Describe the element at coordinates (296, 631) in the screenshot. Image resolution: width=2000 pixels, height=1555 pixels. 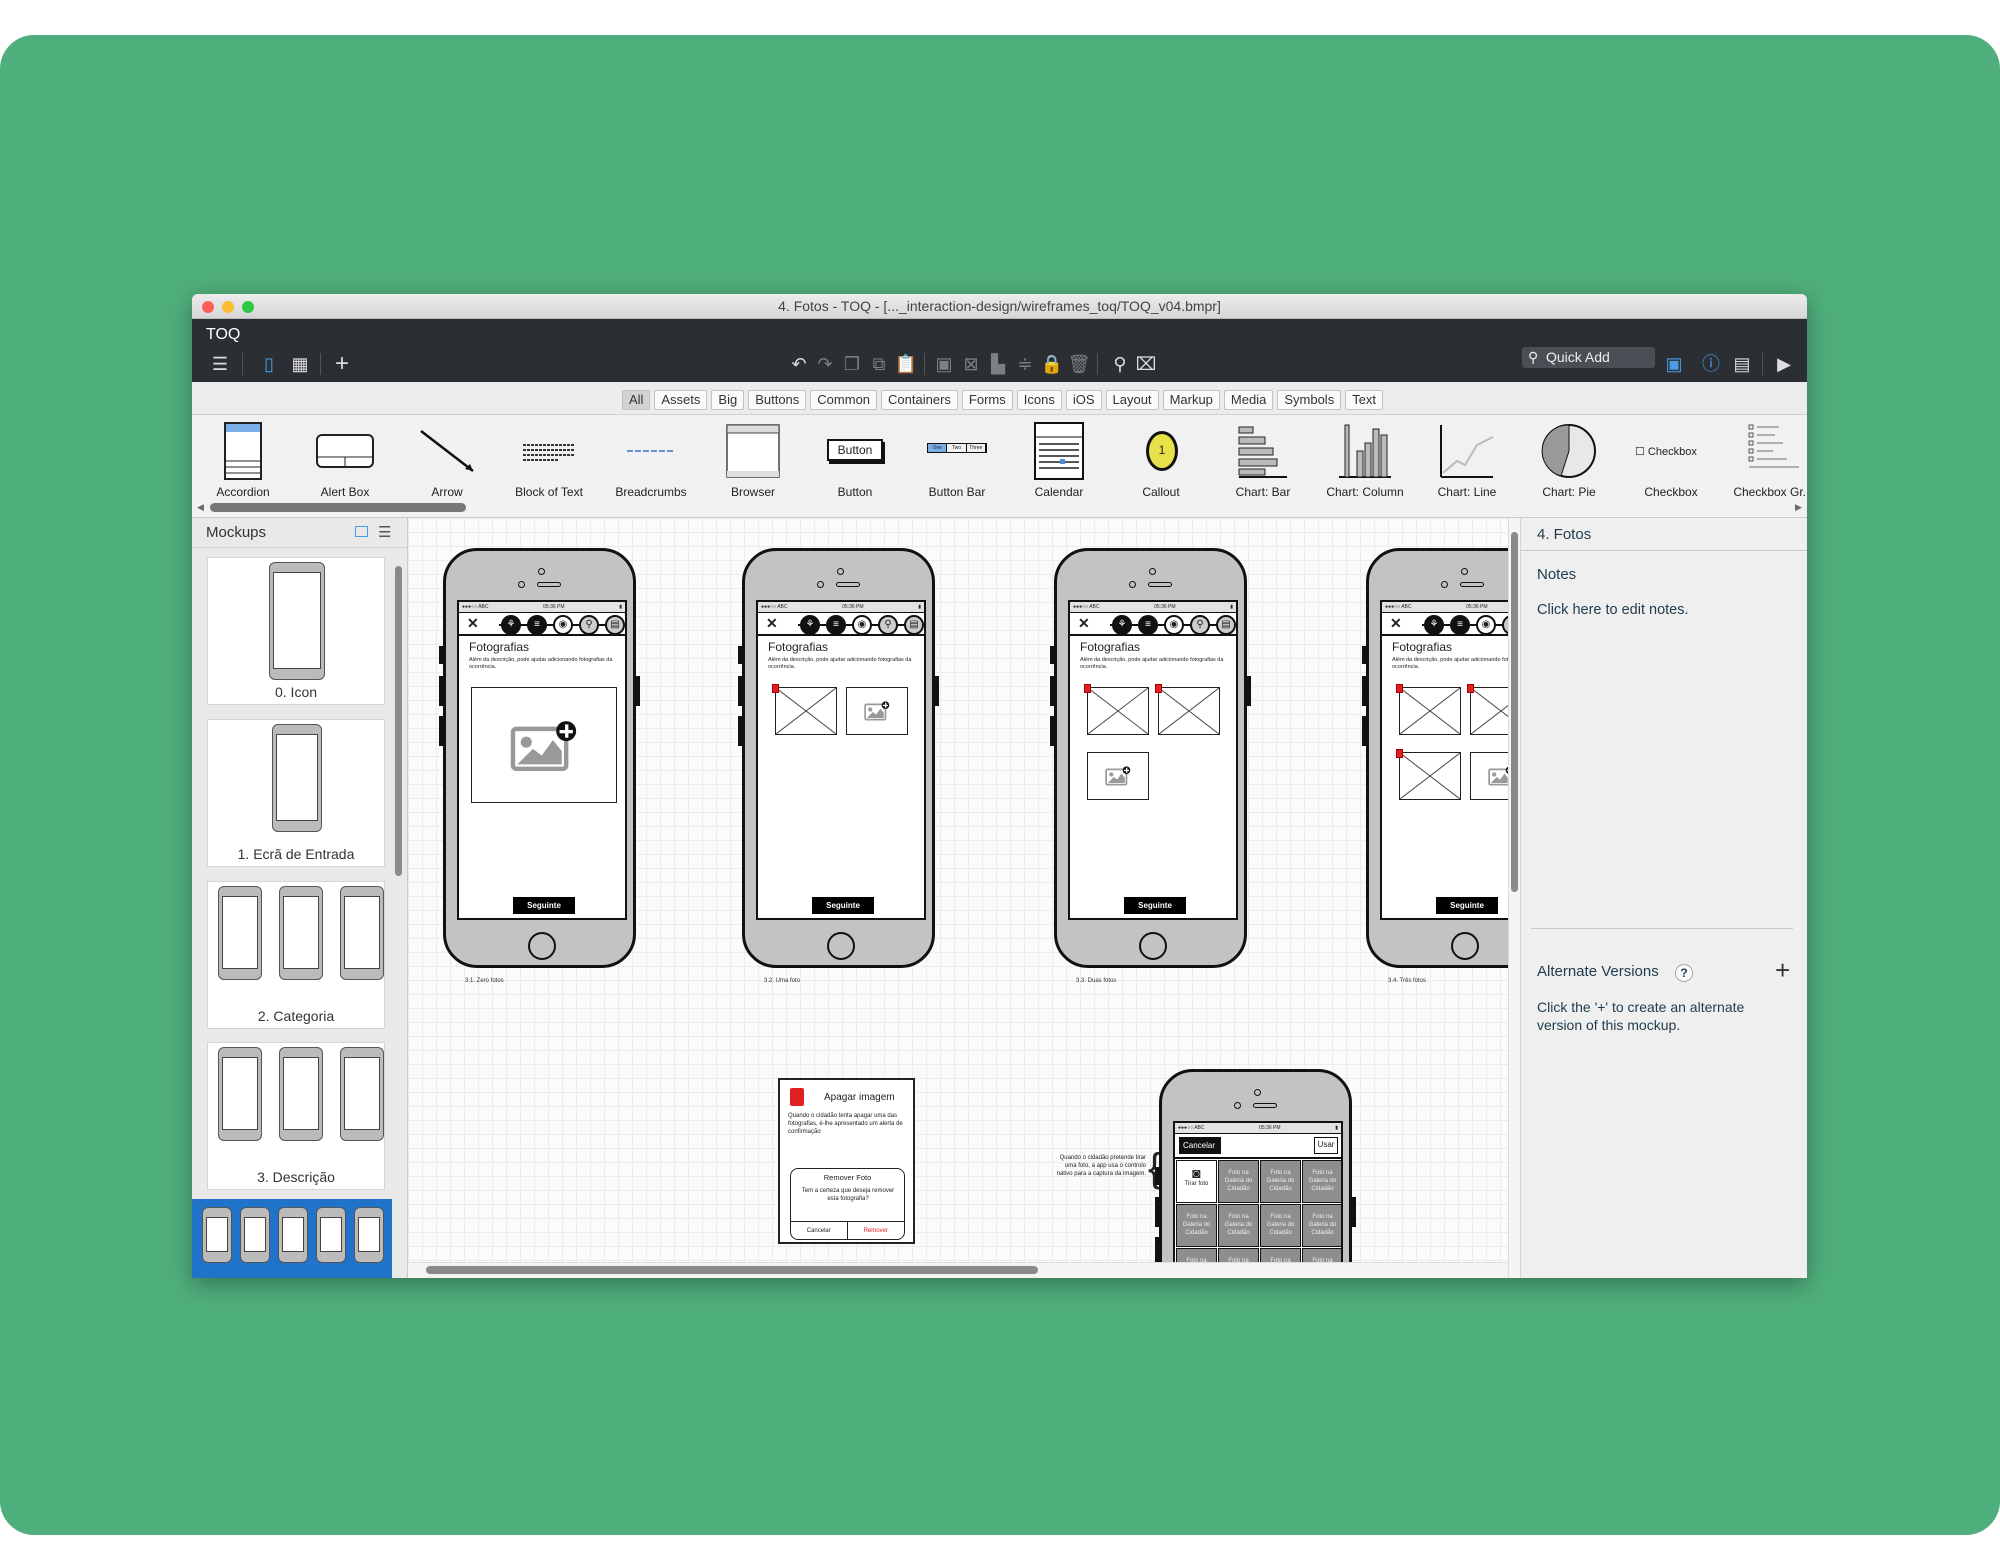
I see `mockup-thumbnail: 0. Icon` at that location.